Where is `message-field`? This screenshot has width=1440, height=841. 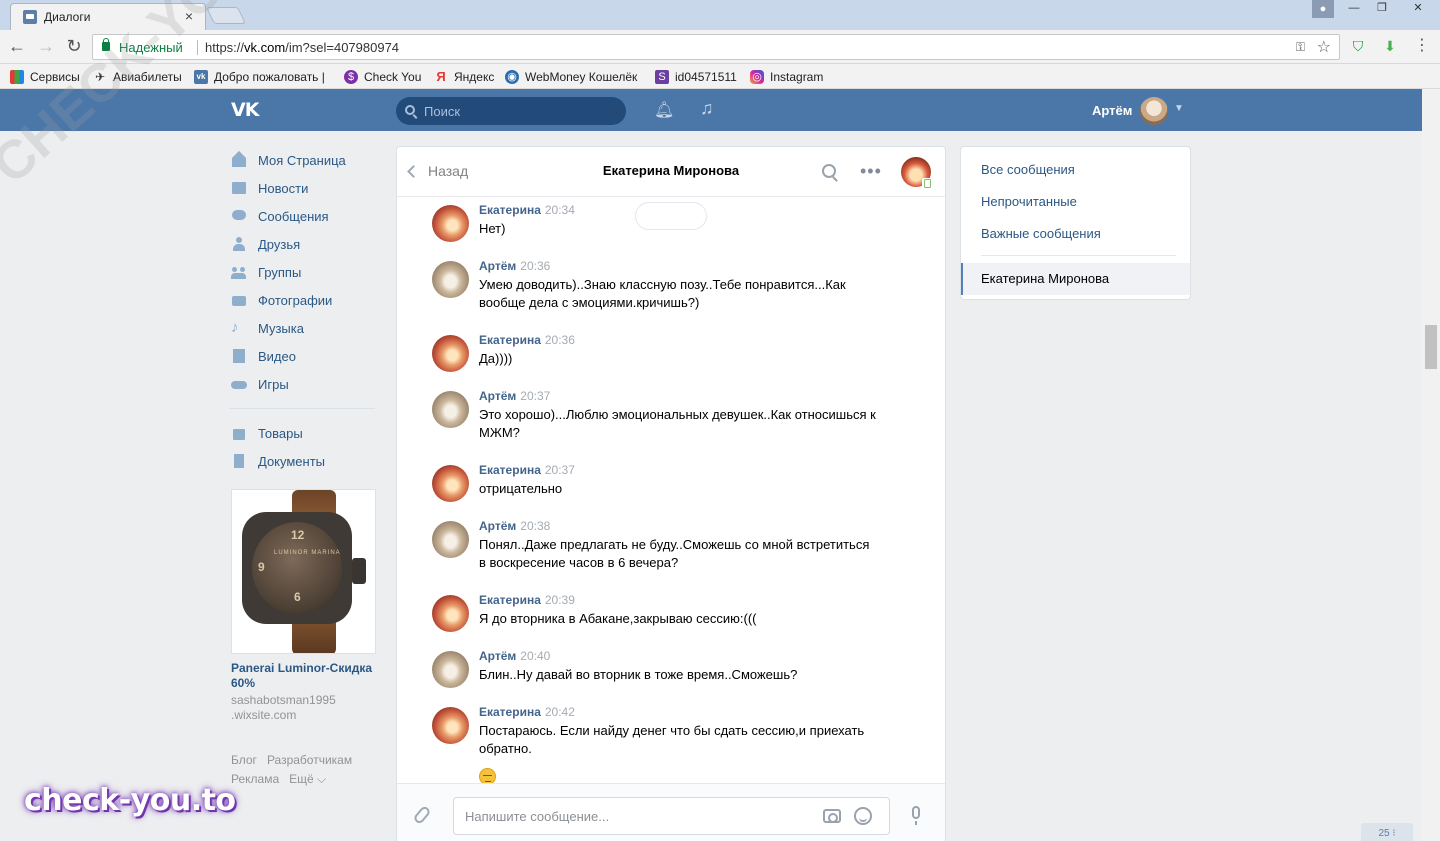 message-field is located at coordinates (671, 816).